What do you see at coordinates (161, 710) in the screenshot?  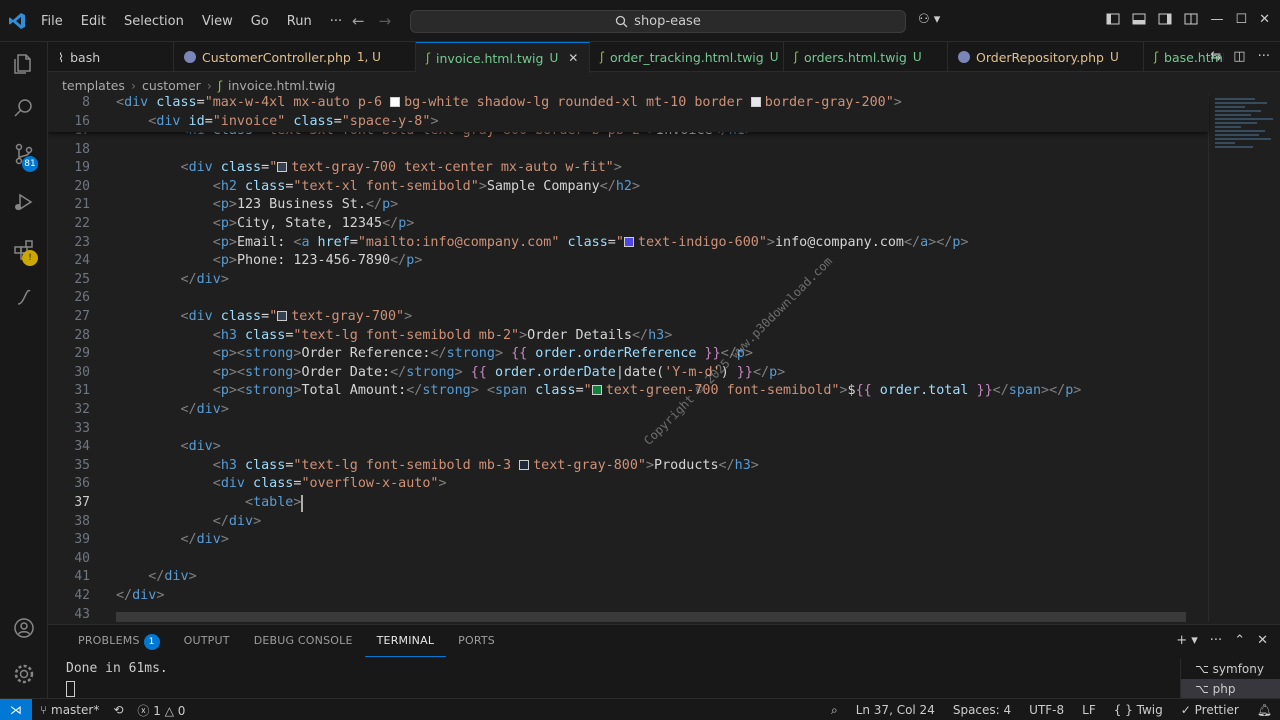 I see `problems-indicator: ⓧ 1 △ 0` at bounding box center [161, 710].